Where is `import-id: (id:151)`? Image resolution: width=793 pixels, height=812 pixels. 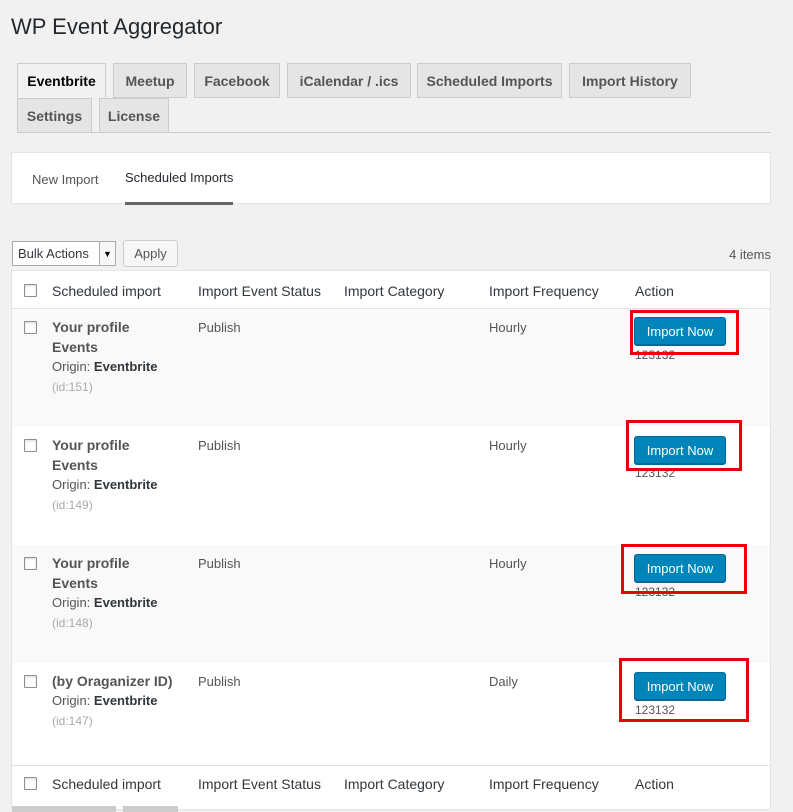
import-id: (id:151) is located at coordinates (72, 387).